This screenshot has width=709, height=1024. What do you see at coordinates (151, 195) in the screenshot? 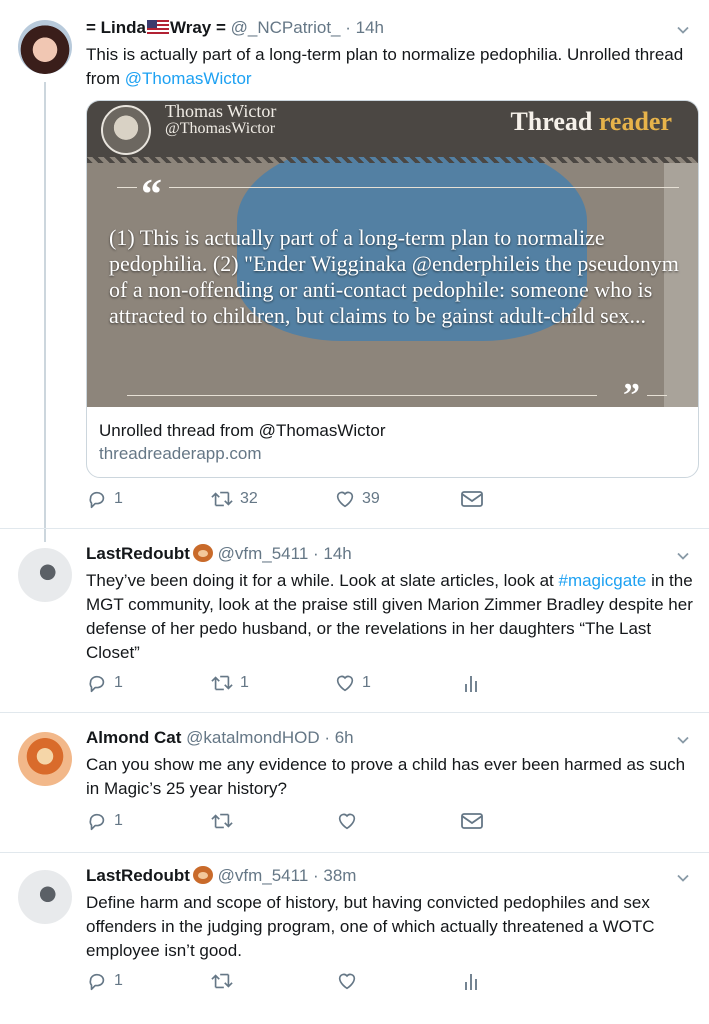
I see `open-quote-icon: “` at bounding box center [151, 195].